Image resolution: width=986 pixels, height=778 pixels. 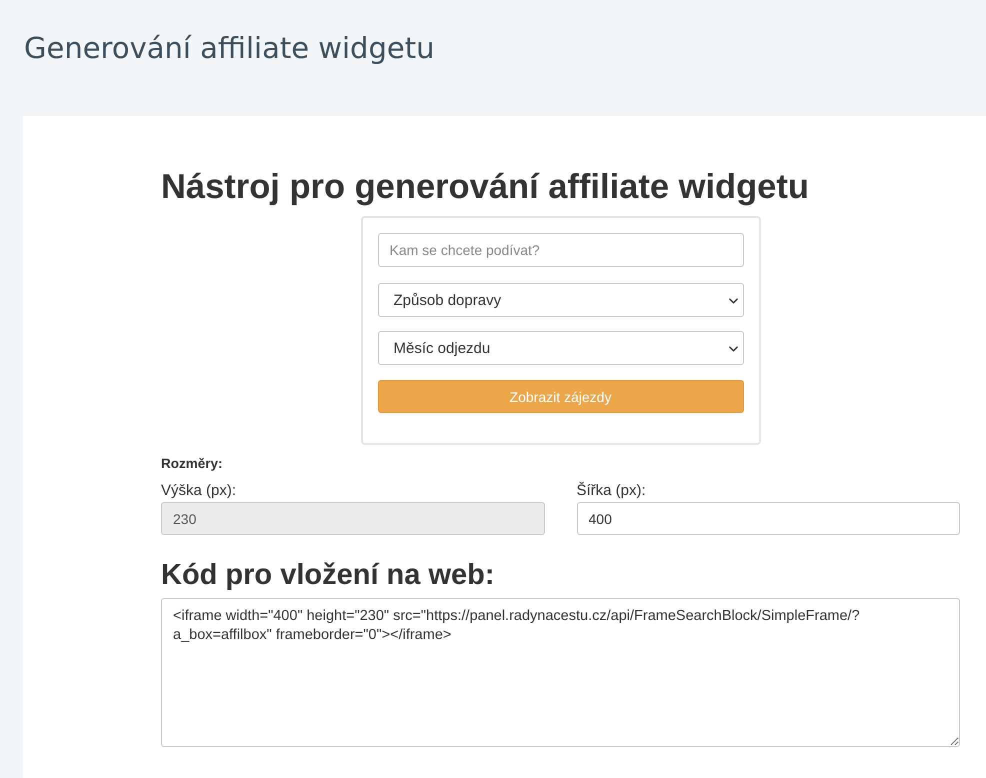 What do you see at coordinates (192, 464) in the screenshot?
I see `dimensions-label: Rozměry:` at bounding box center [192, 464].